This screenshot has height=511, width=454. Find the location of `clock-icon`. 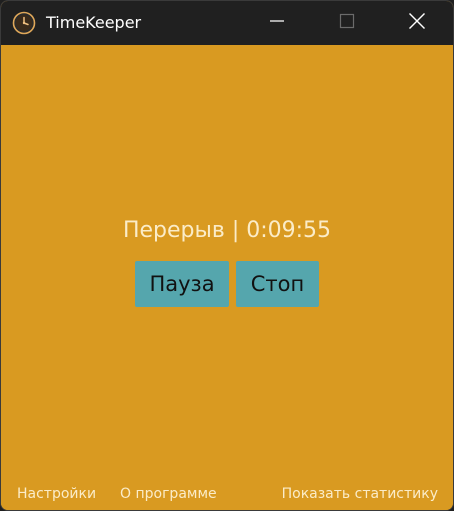

clock-icon is located at coordinates (24, 23).